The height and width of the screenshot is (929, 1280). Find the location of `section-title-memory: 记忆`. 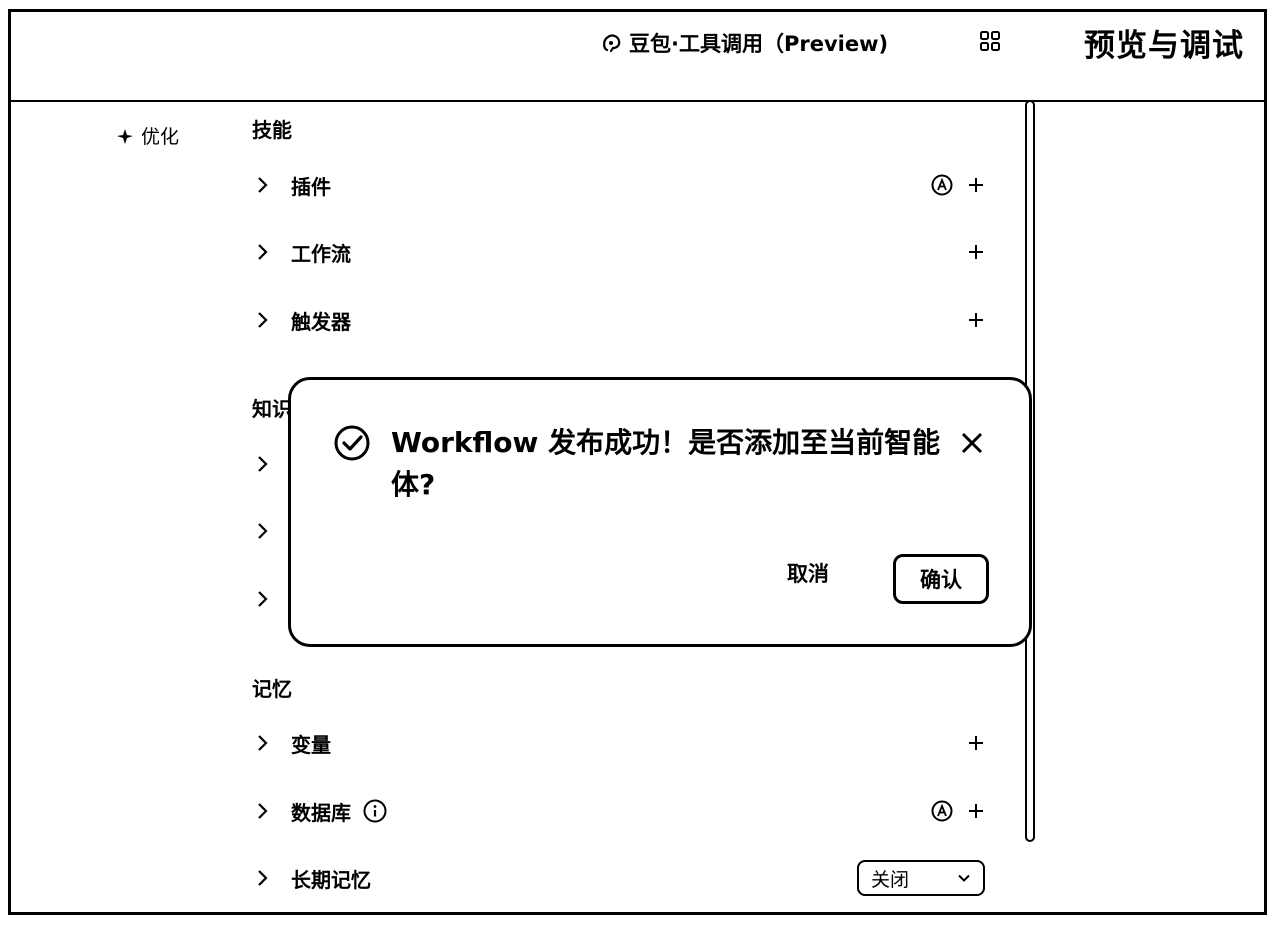

section-title-memory: 记忆 is located at coordinates (272, 689).